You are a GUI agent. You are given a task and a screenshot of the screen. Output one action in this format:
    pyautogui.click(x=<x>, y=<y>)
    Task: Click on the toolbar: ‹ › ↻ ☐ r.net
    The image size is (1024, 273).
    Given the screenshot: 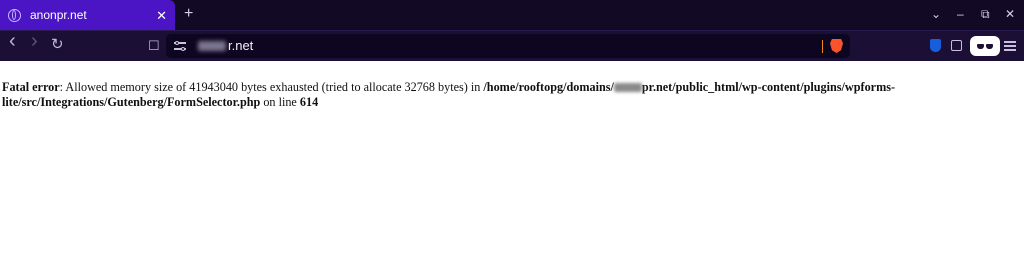 What is the action you would take?
    pyautogui.click(x=512, y=45)
    